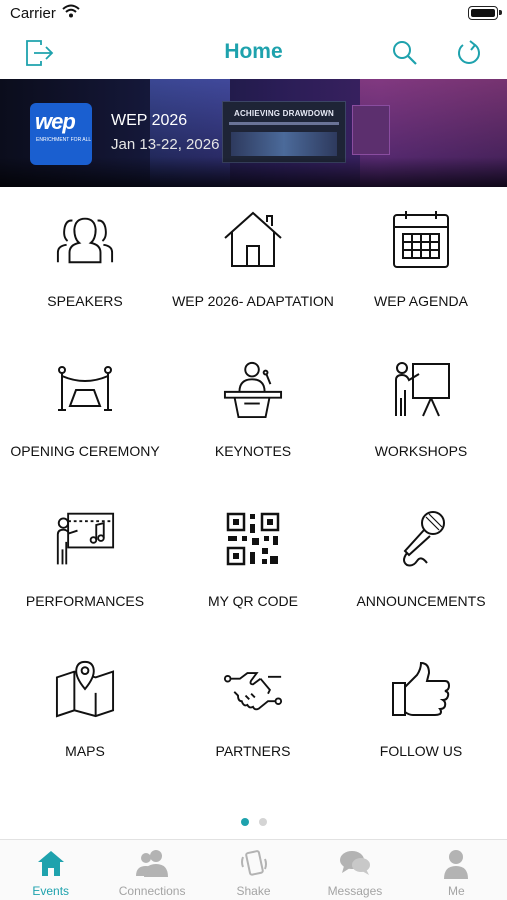  What do you see at coordinates (253, 451) in the screenshot?
I see `tile-label: KEYNOTES` at bounding box center [253, 451].